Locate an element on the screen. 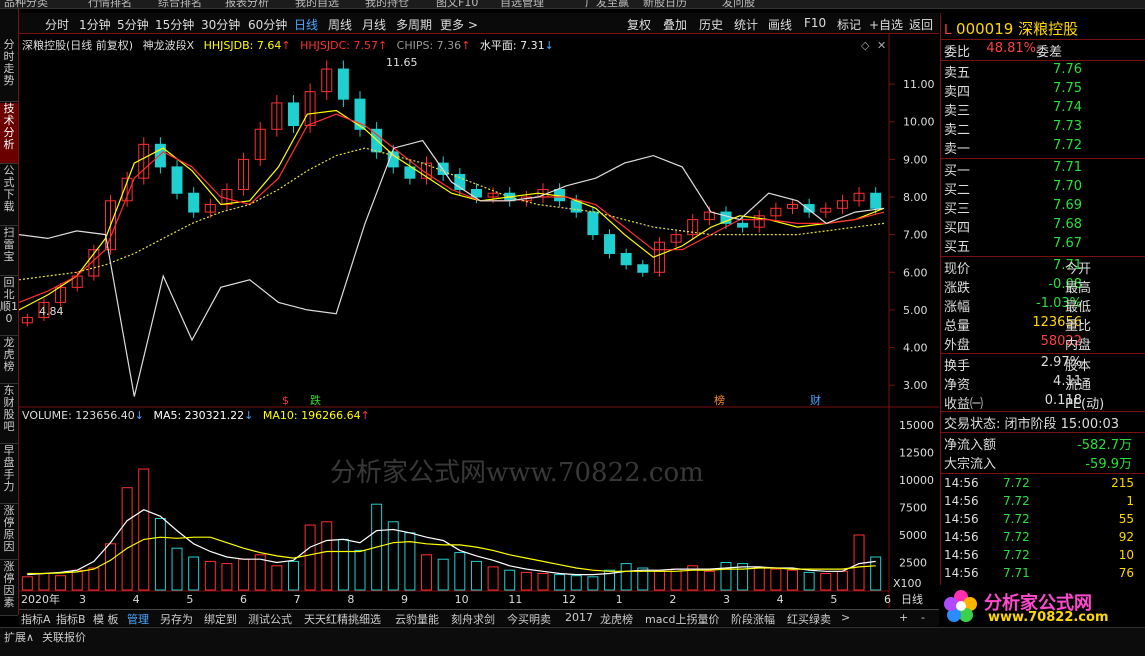 The height and width of the screenshot is (656, 1145). hhjsjdc-value: HHJSJDC: 7.57 is located at coordinates (339, 45).